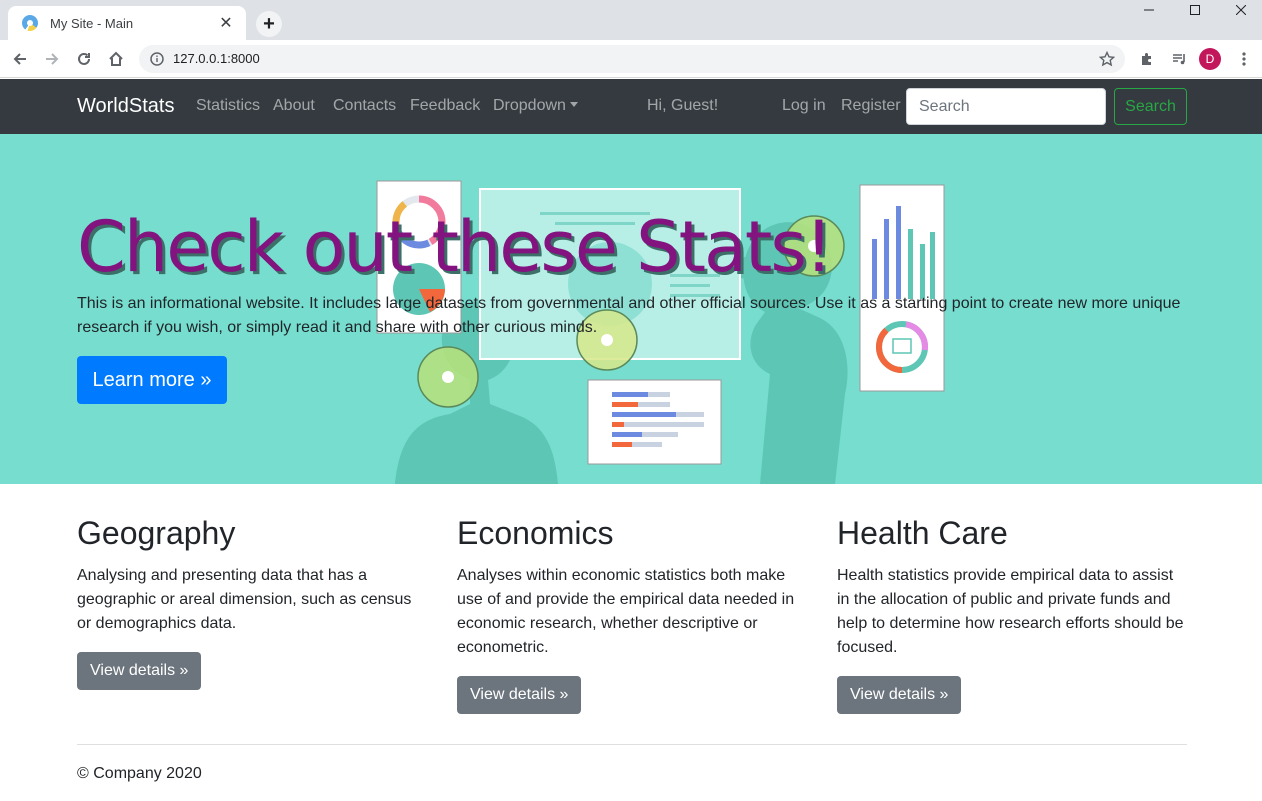 The image size is (1262, 801). What do you see at coordinates (922, 533) in the screenshot?
I see `column-heading: Health Care` at bounding box center [922, 533].